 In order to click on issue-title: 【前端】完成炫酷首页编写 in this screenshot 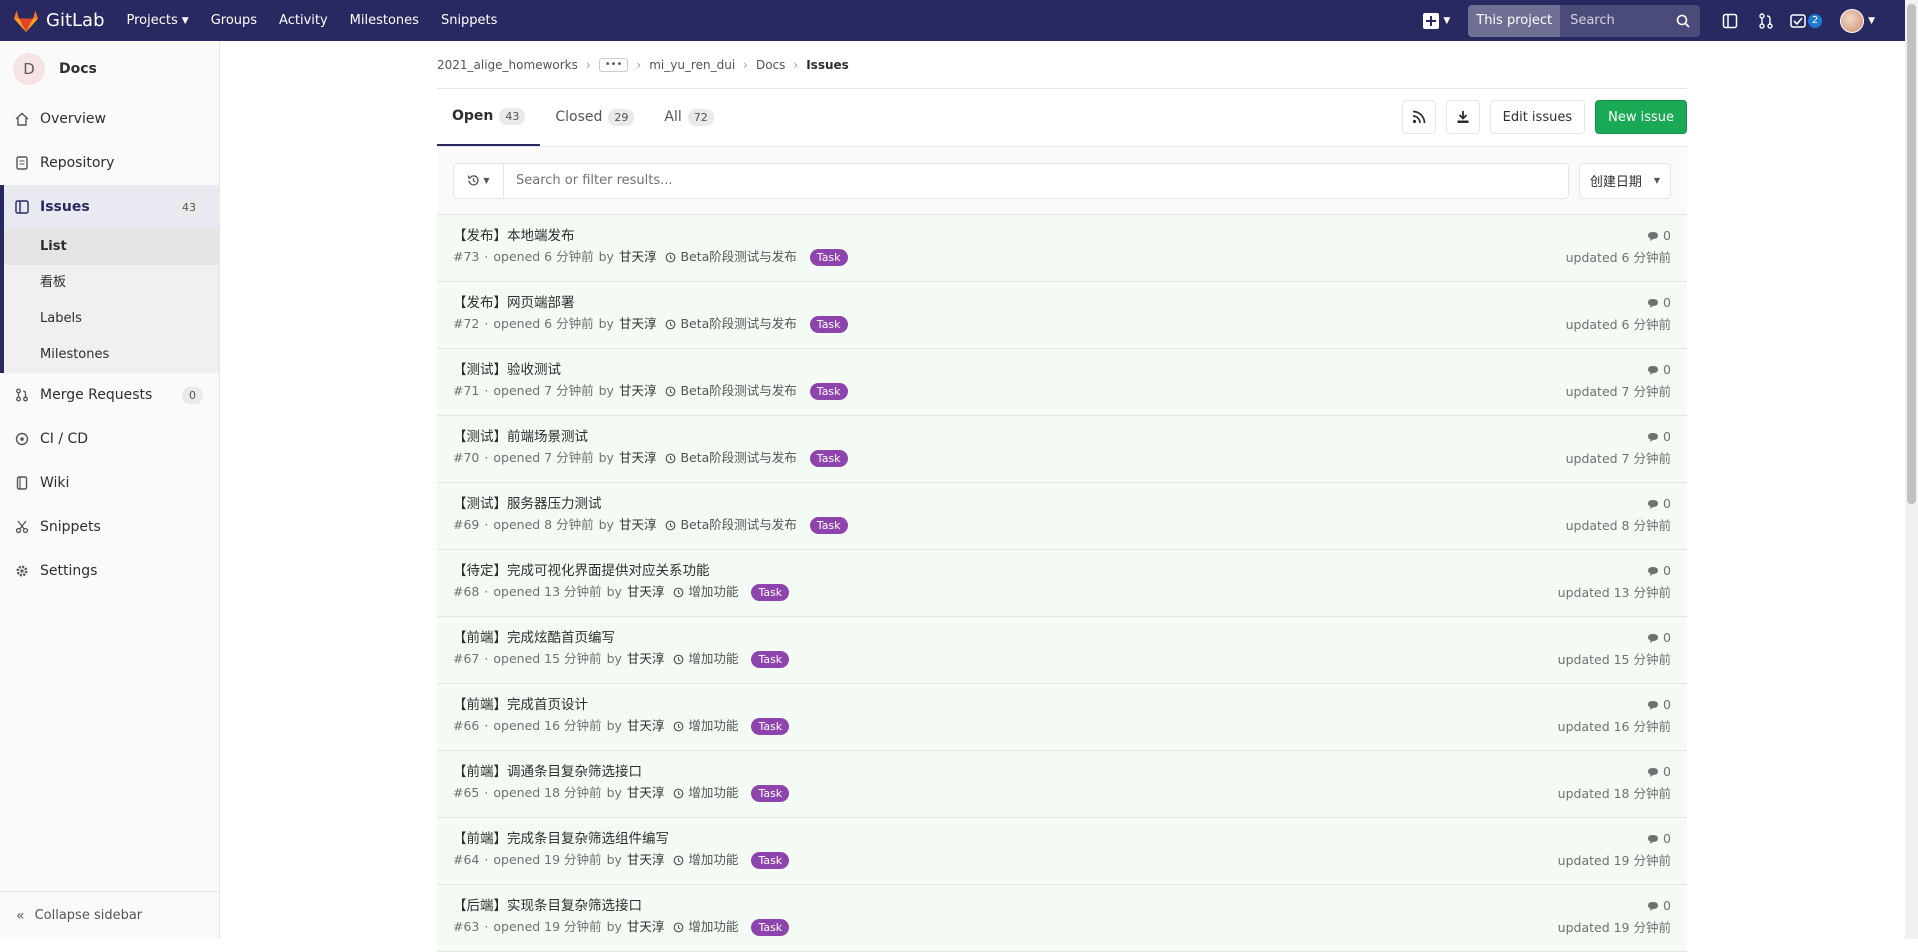, I will do `click(1062, 638)`.